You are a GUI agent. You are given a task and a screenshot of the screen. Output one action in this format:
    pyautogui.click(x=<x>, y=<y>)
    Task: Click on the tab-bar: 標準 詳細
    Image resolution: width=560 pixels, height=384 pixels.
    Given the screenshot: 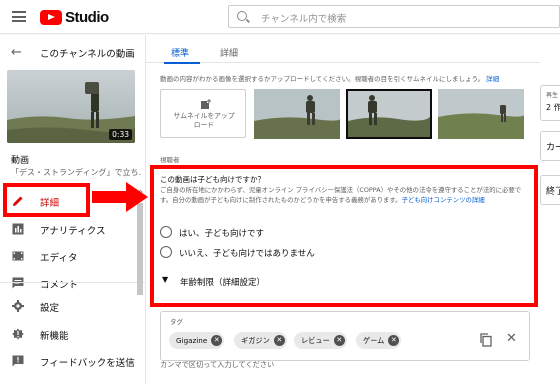 What is the action you would take?
    pyautogui.click(x=353, y=49)
    